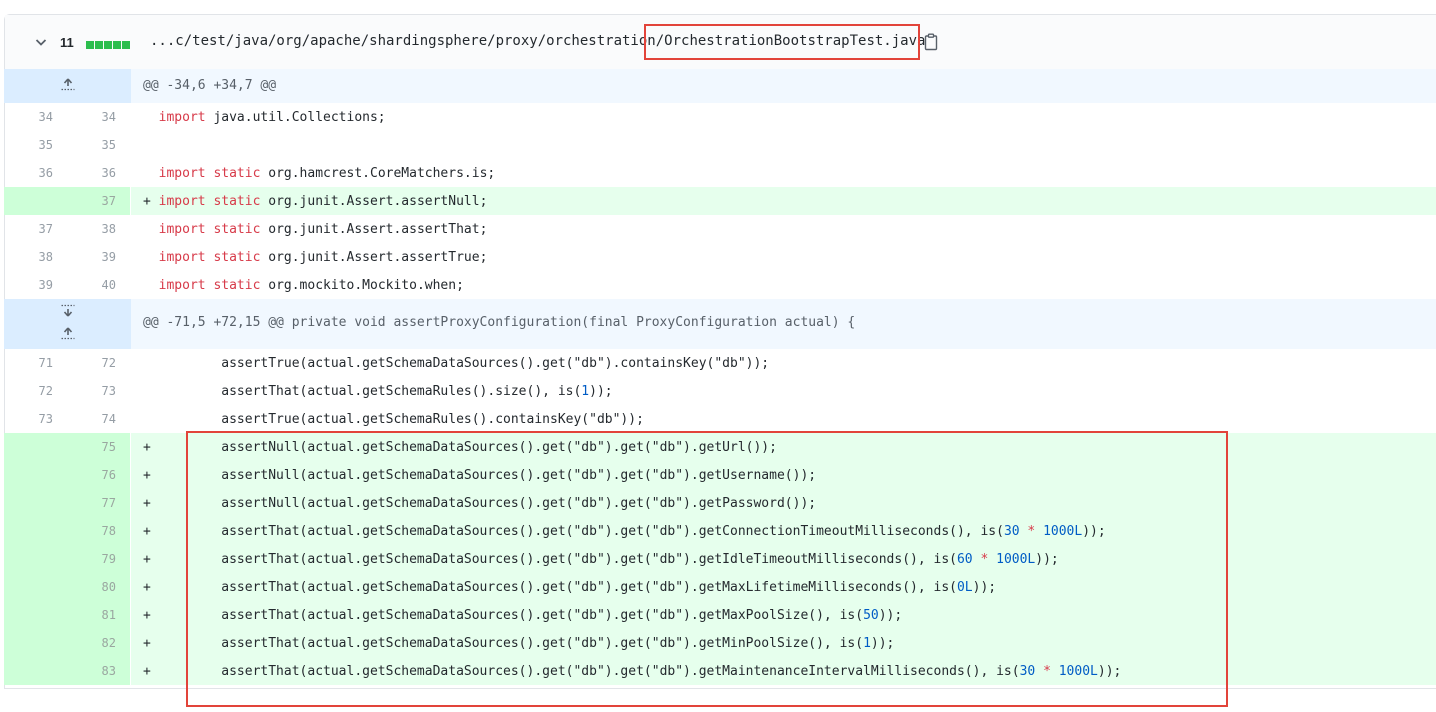 The width and height of the screenshot is (1436, 712). I want to click on expand-down-icon, so click(68, 311).